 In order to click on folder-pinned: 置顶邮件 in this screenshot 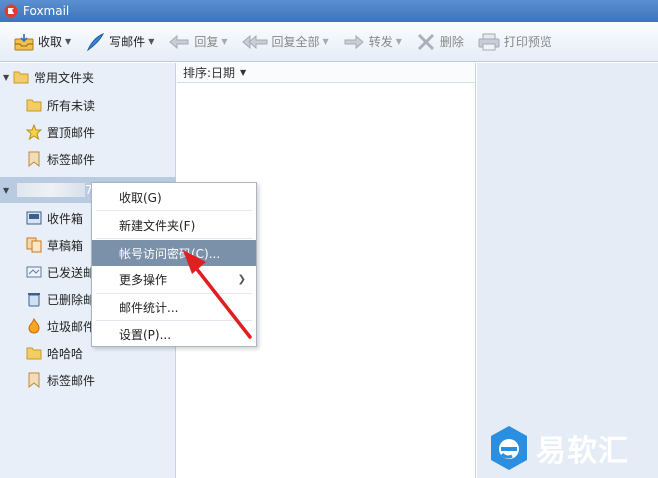, I will do `click(88, 132)`.